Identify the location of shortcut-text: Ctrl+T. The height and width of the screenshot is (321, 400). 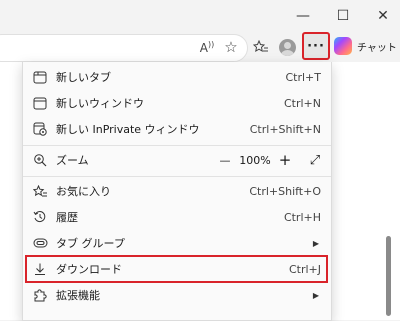
(303, 77).